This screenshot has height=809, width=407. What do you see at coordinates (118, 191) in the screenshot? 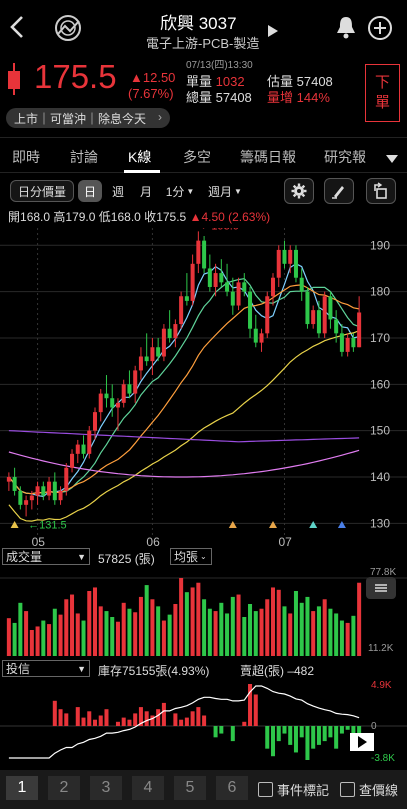
I see `week-button: 週` at bounding box center [118, 191].